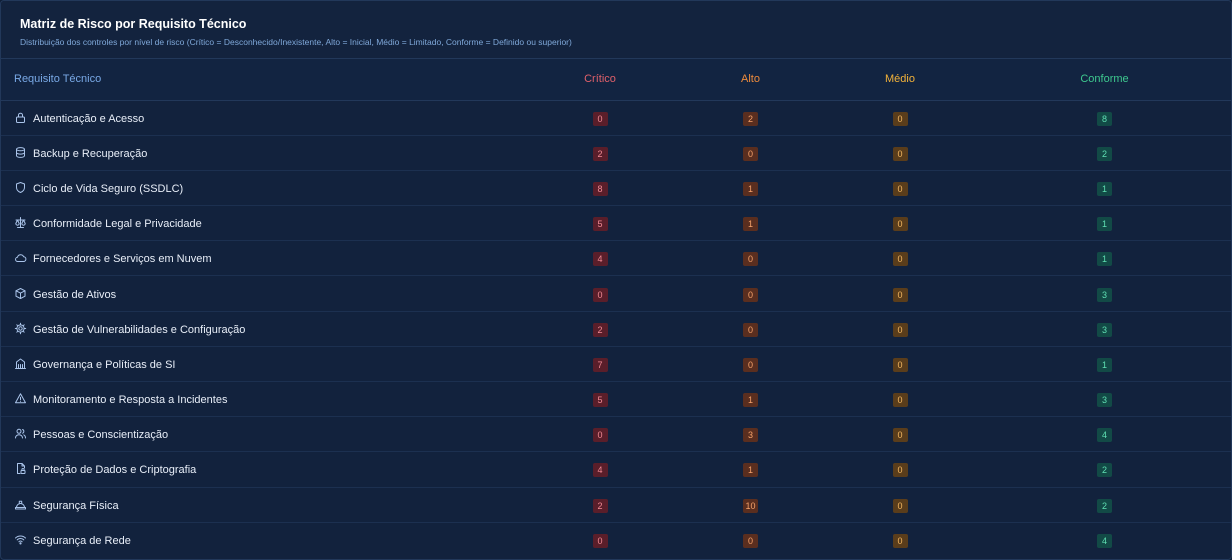 This screenshot has height=560, width=1232. Describe the element at coordinates (261, 258) in the screenshot. I see `requisito-cell: Fornecedores e Serviços em Nuvem` at that location.